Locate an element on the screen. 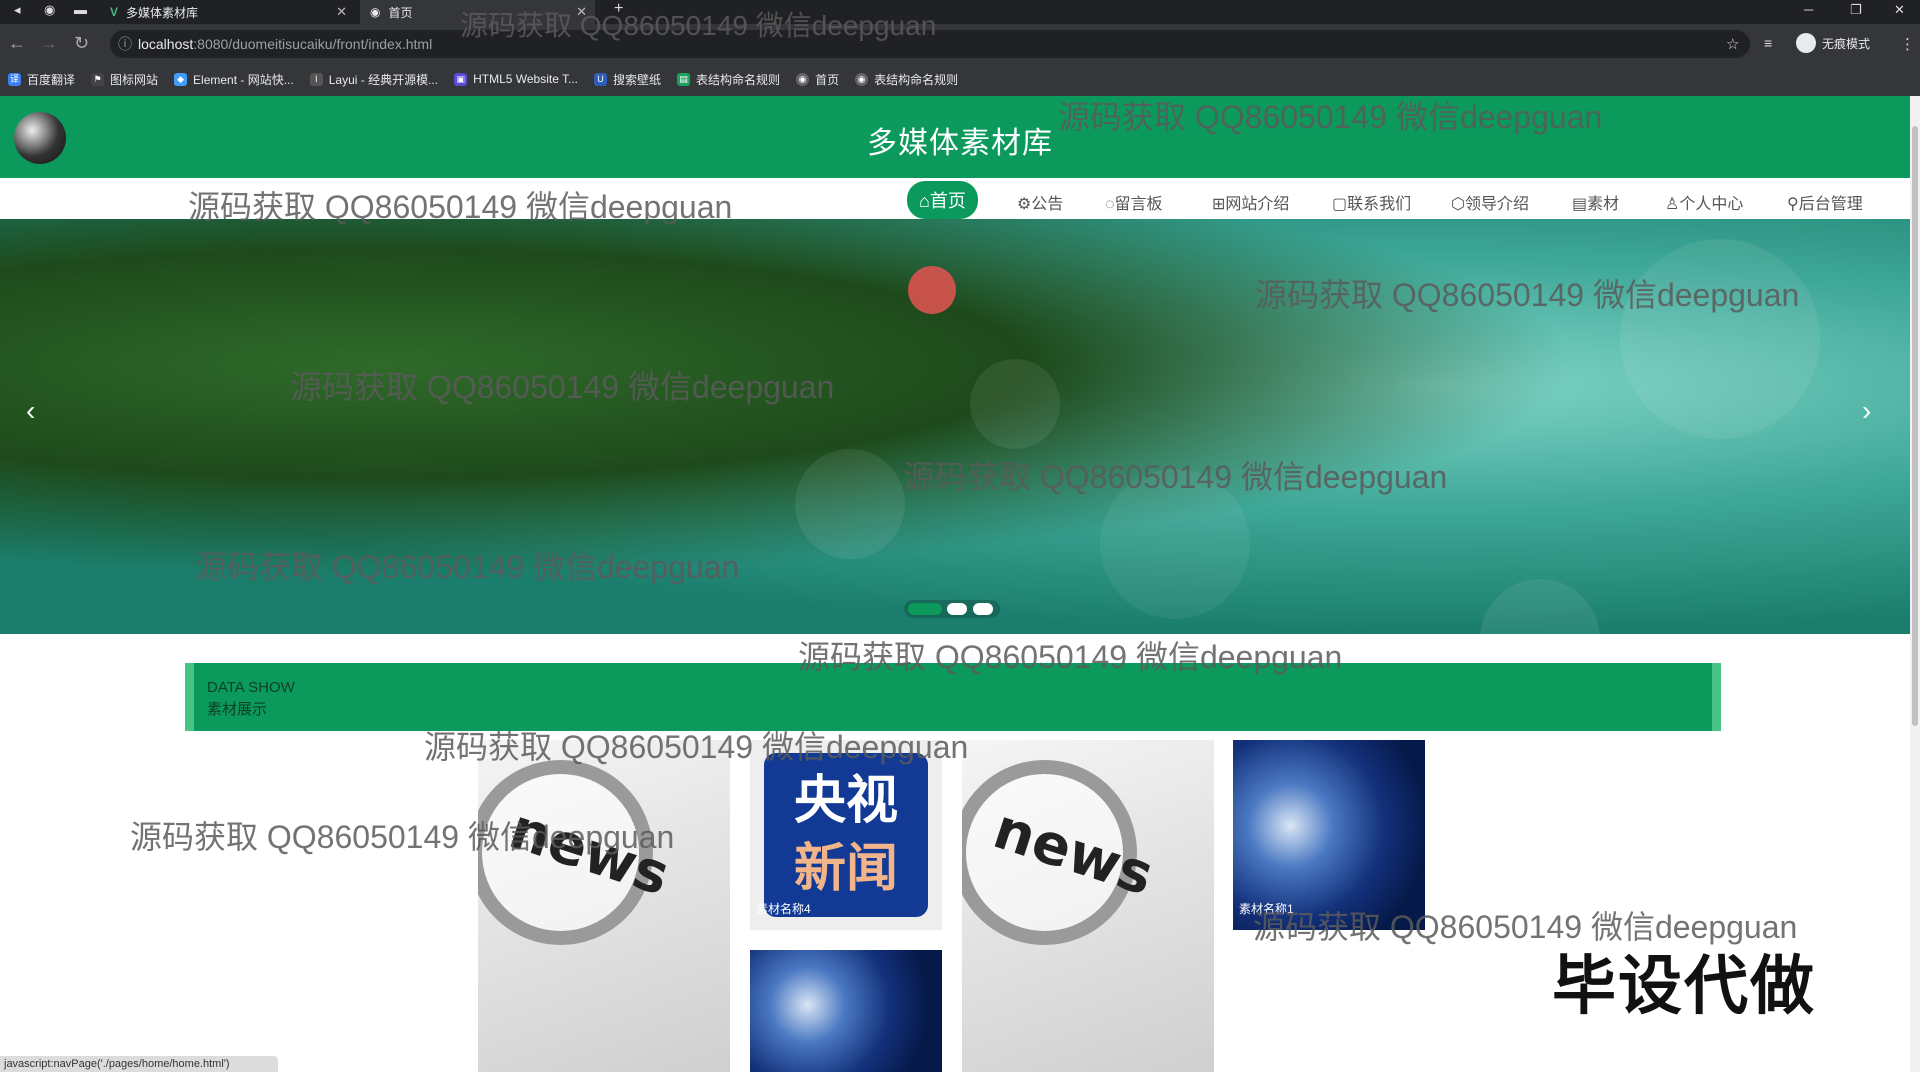  click-indicator is located at coordinates (932, 290).